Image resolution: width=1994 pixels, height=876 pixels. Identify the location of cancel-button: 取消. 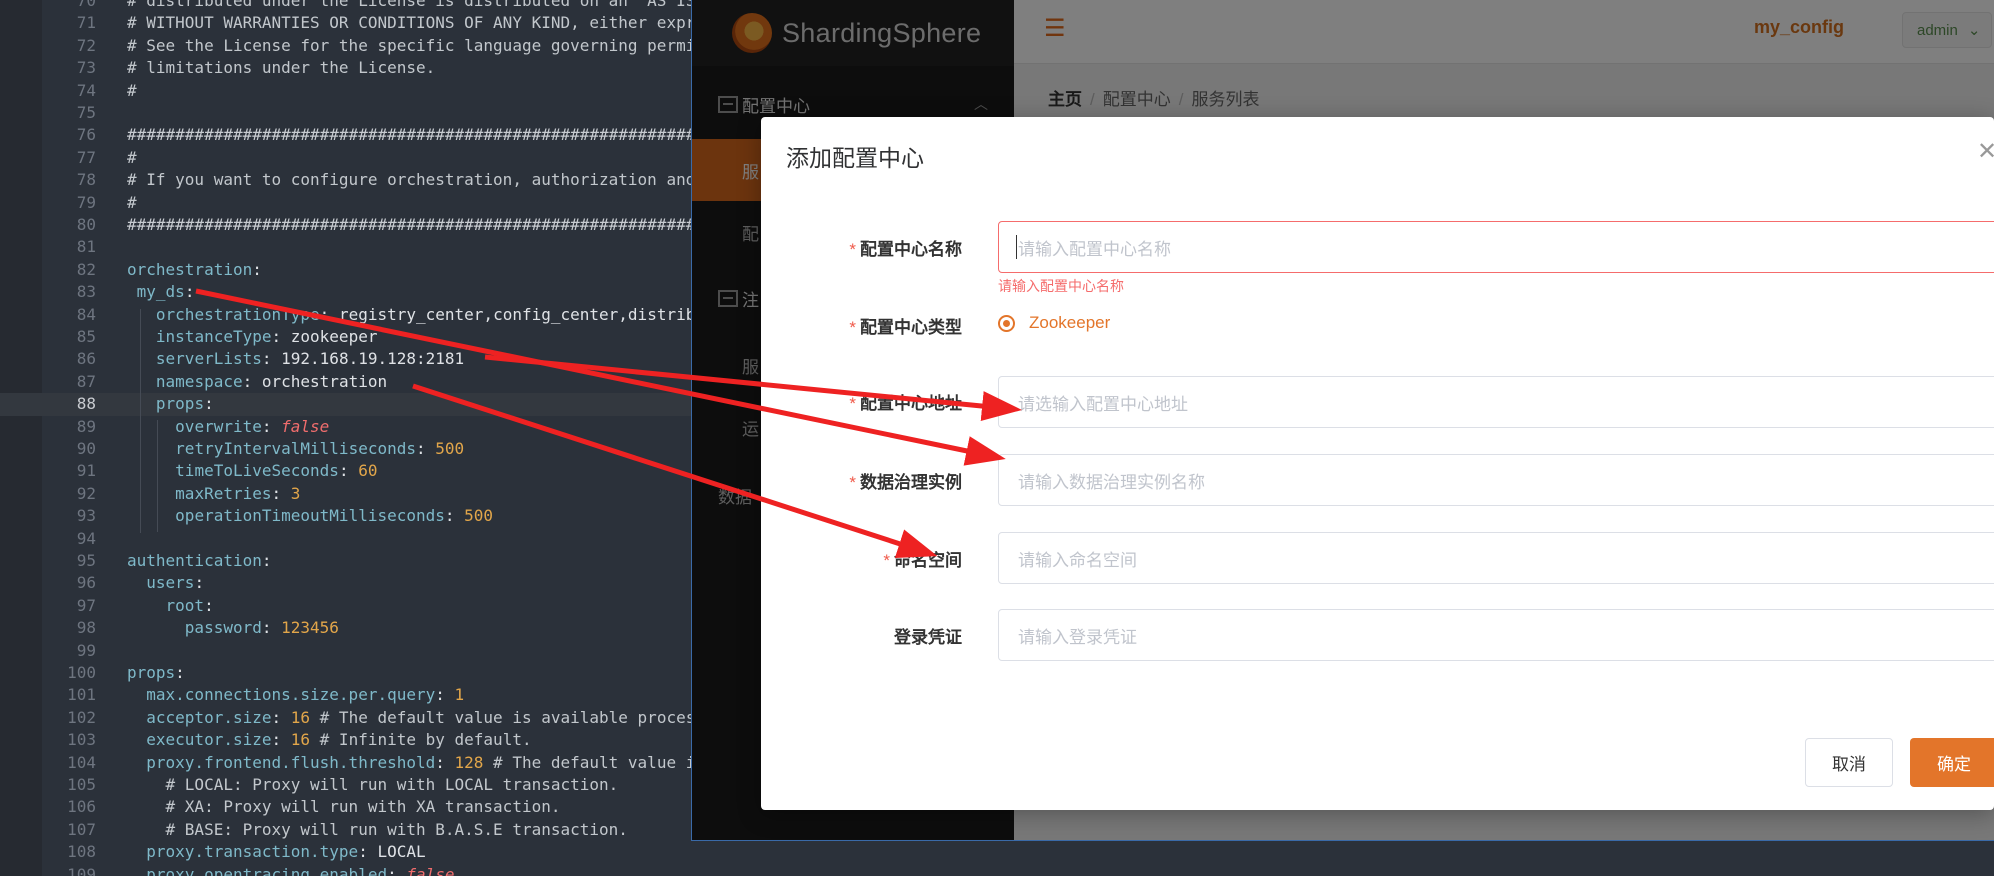
(1849, 762).